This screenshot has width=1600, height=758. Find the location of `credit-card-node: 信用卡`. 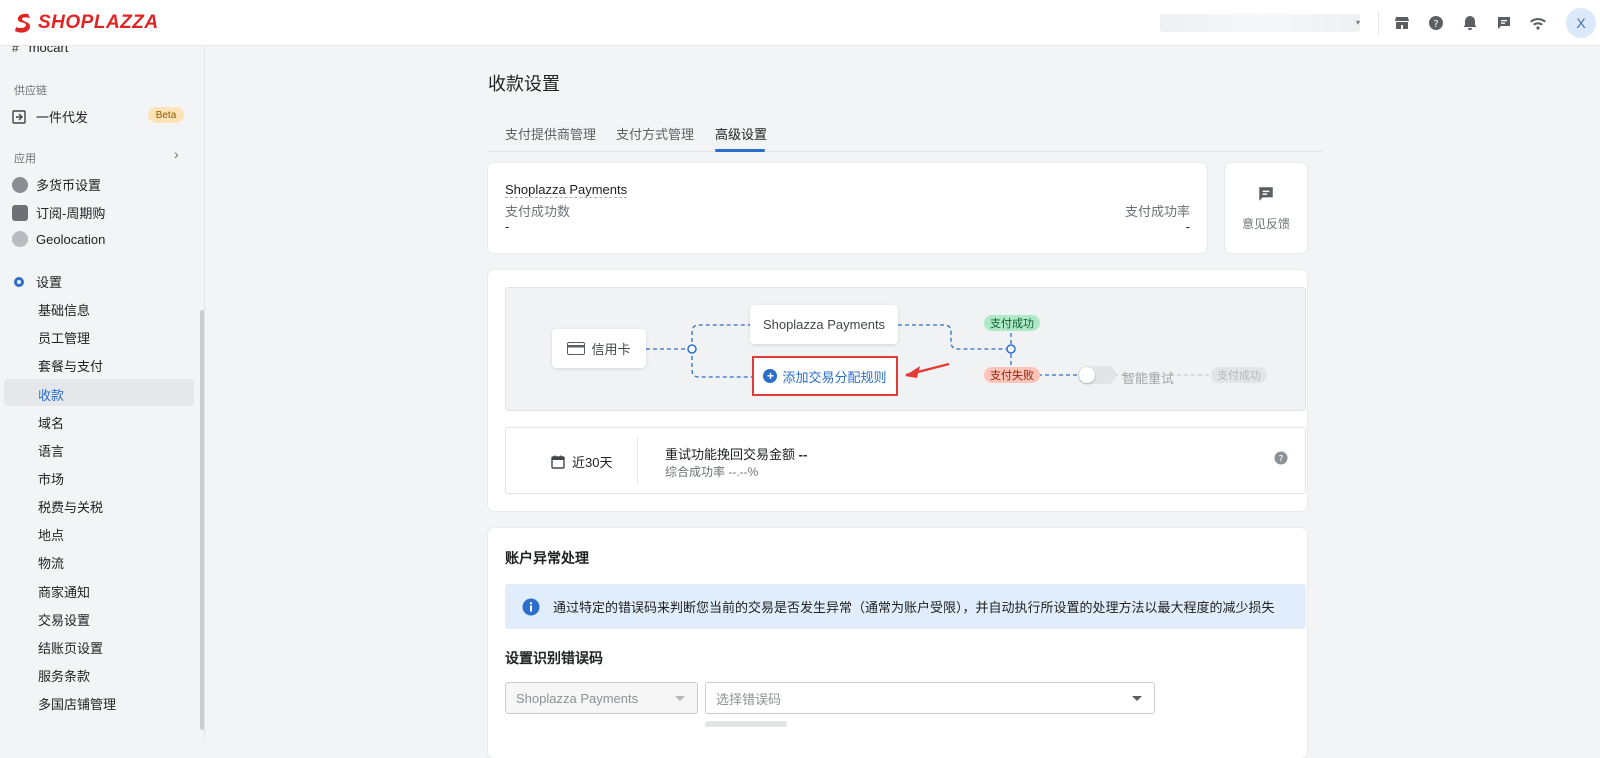

credit-card-node: 信用卡 is located at coordinates (599, 348).